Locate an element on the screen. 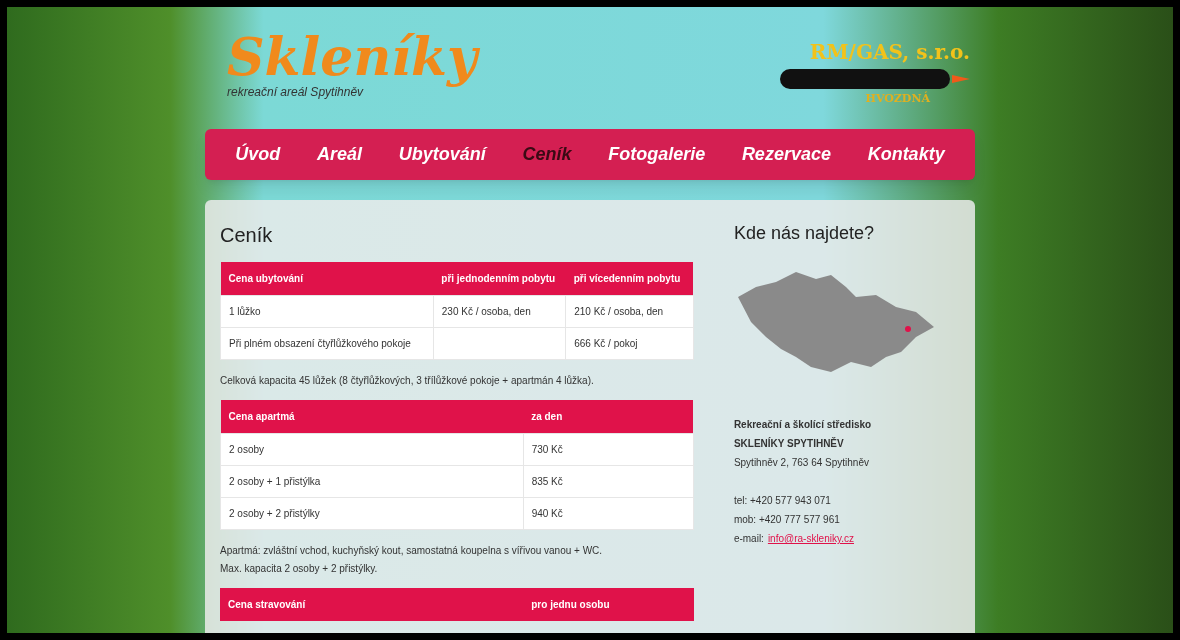 This screenshot has height=640, width=1180. table-header-cell: za den is located at coordinates (608, 417).